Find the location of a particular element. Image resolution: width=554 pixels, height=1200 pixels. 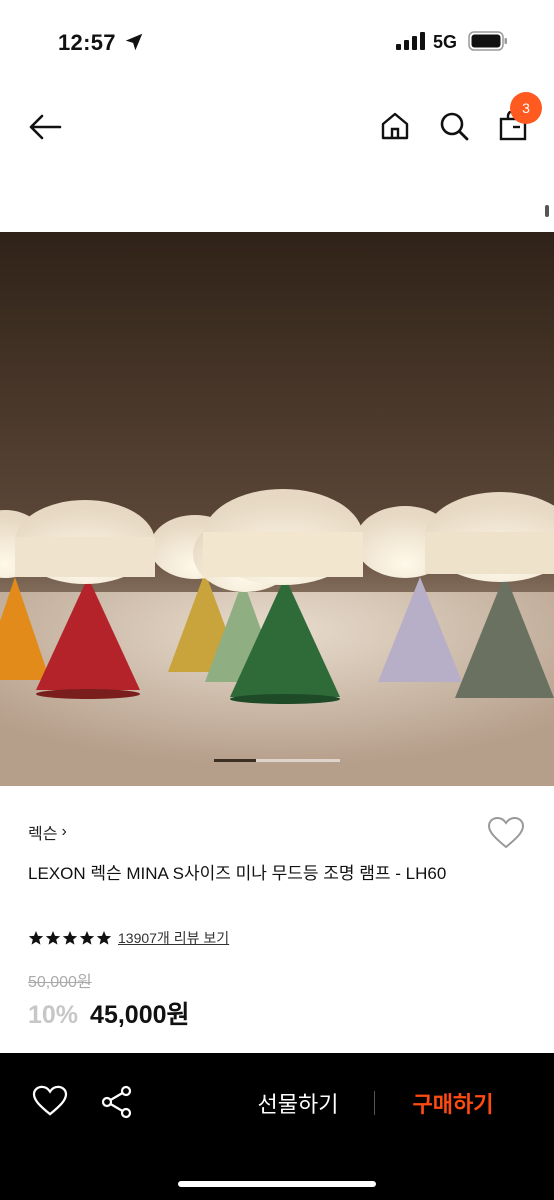

status-time: 12:57 is located at coordinates (87, 42).